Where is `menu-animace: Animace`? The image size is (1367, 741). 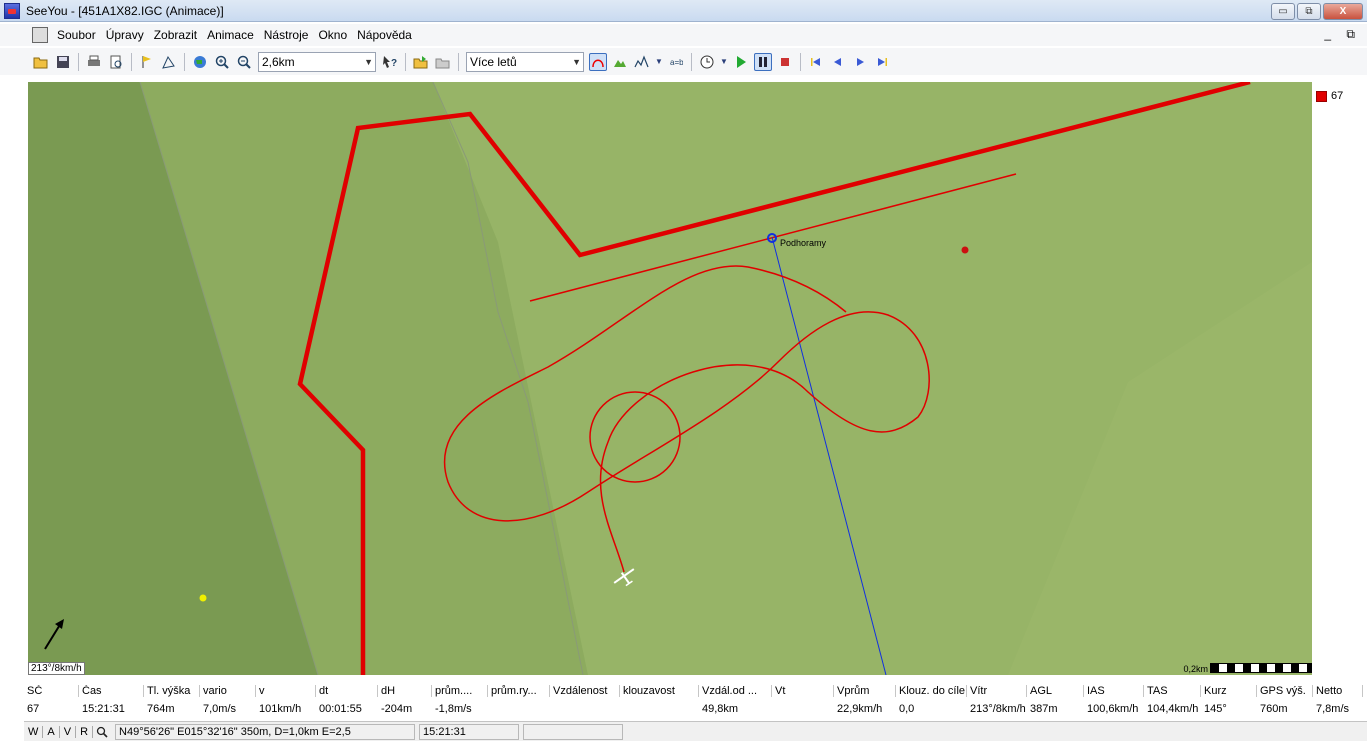
menu-animace: Animace is located at coordinates (230, 35).